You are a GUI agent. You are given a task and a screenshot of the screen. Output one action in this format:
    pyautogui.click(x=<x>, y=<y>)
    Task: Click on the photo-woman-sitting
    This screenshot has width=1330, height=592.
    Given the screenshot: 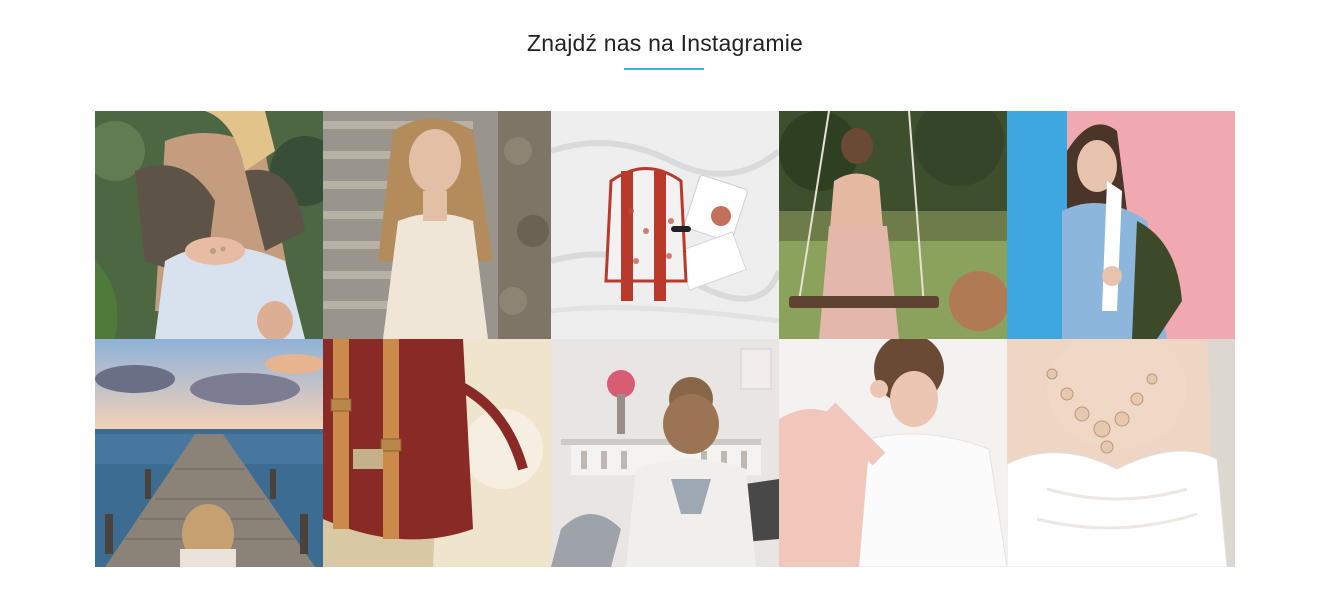 What is the action you would take?
    pyautogui.click(x=209, y=225)
    